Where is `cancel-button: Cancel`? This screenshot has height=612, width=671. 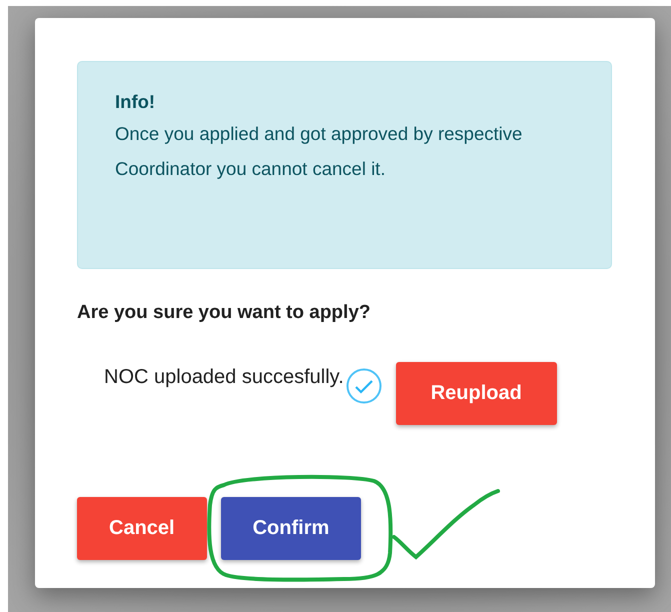 cancel-button: Cancel is located at coordinates (142, 528).